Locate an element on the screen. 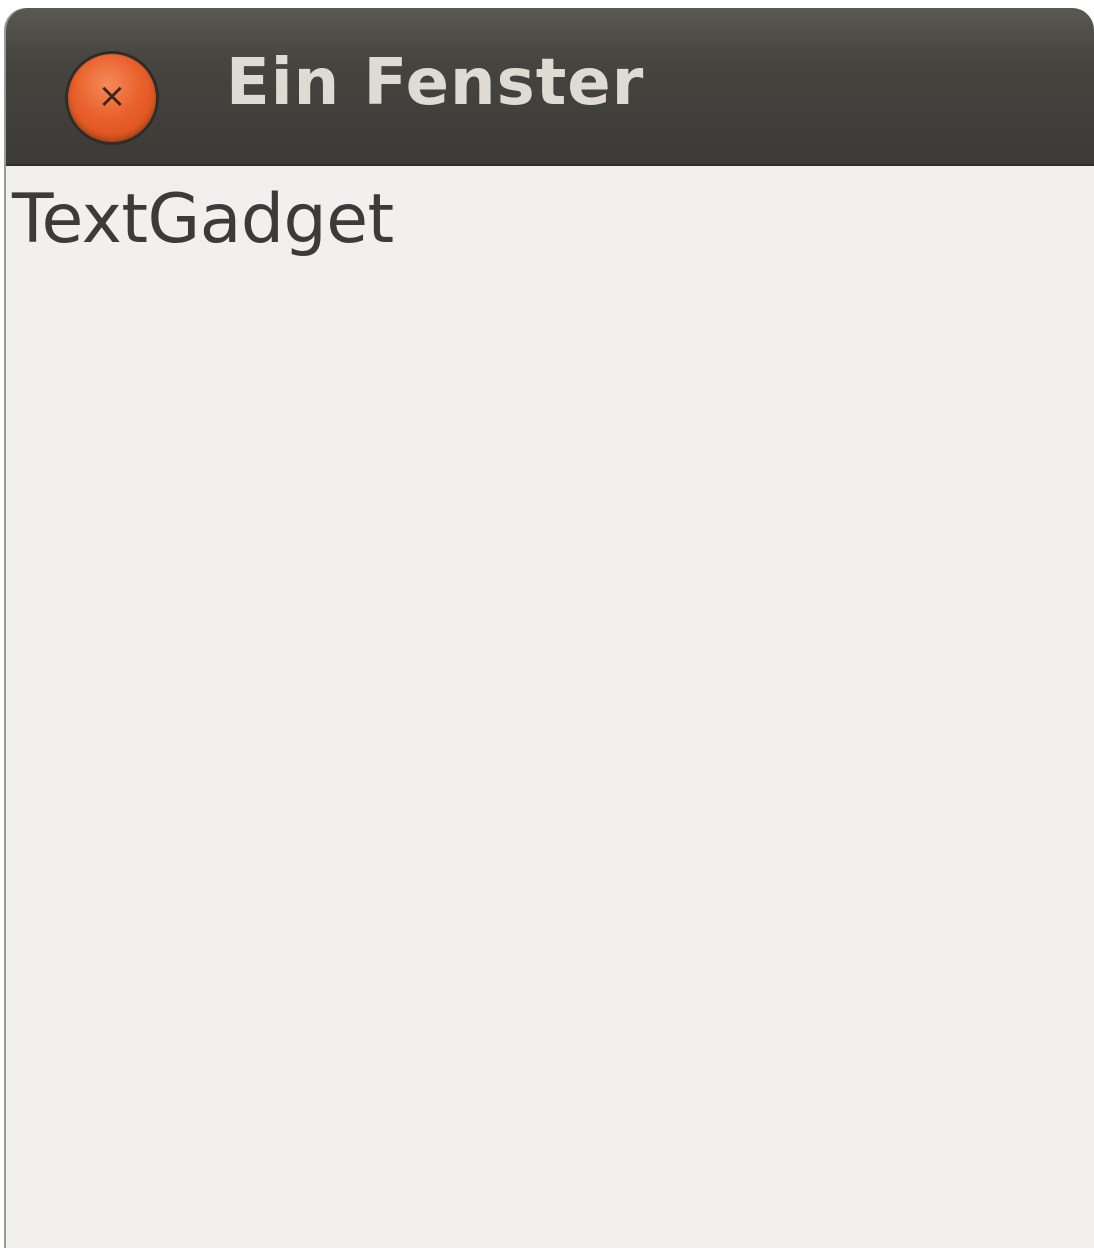  title-bar: × Ein Fenster is located at coordinates (550, 87).